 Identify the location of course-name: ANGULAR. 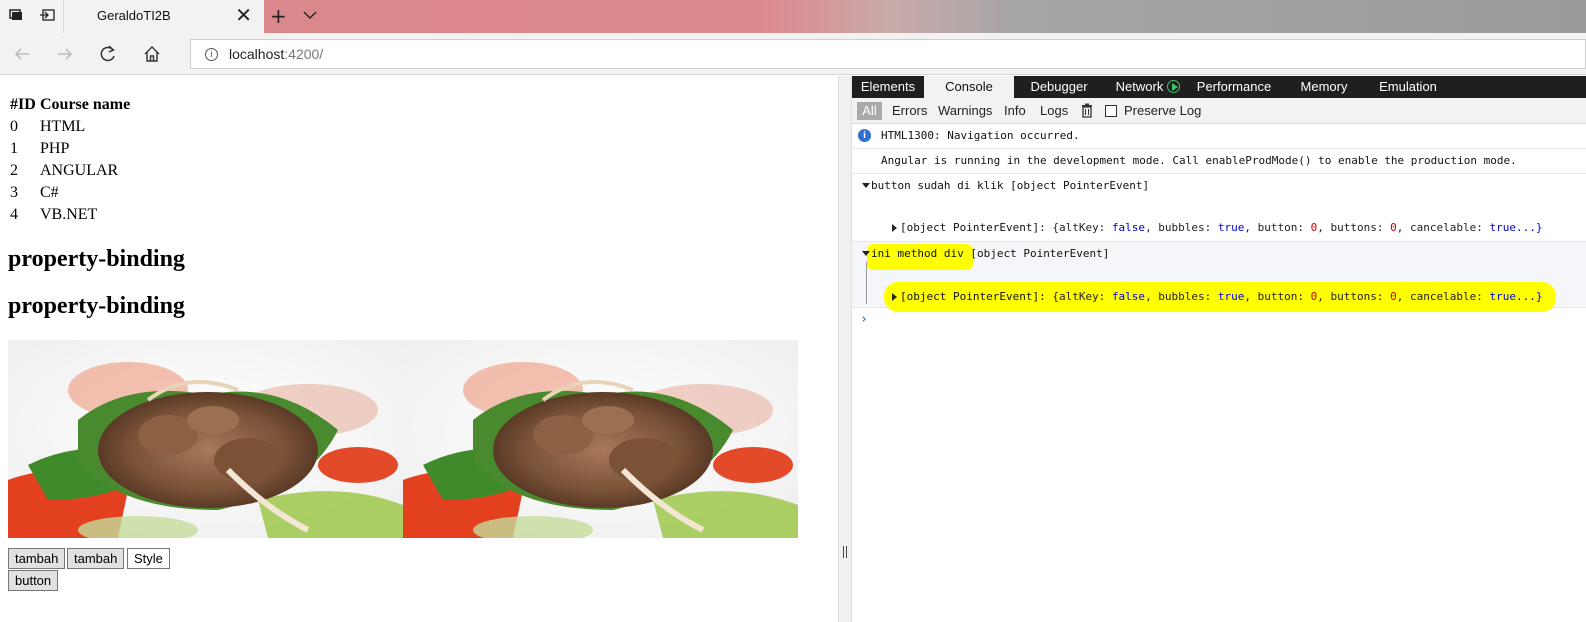
(79, 170).